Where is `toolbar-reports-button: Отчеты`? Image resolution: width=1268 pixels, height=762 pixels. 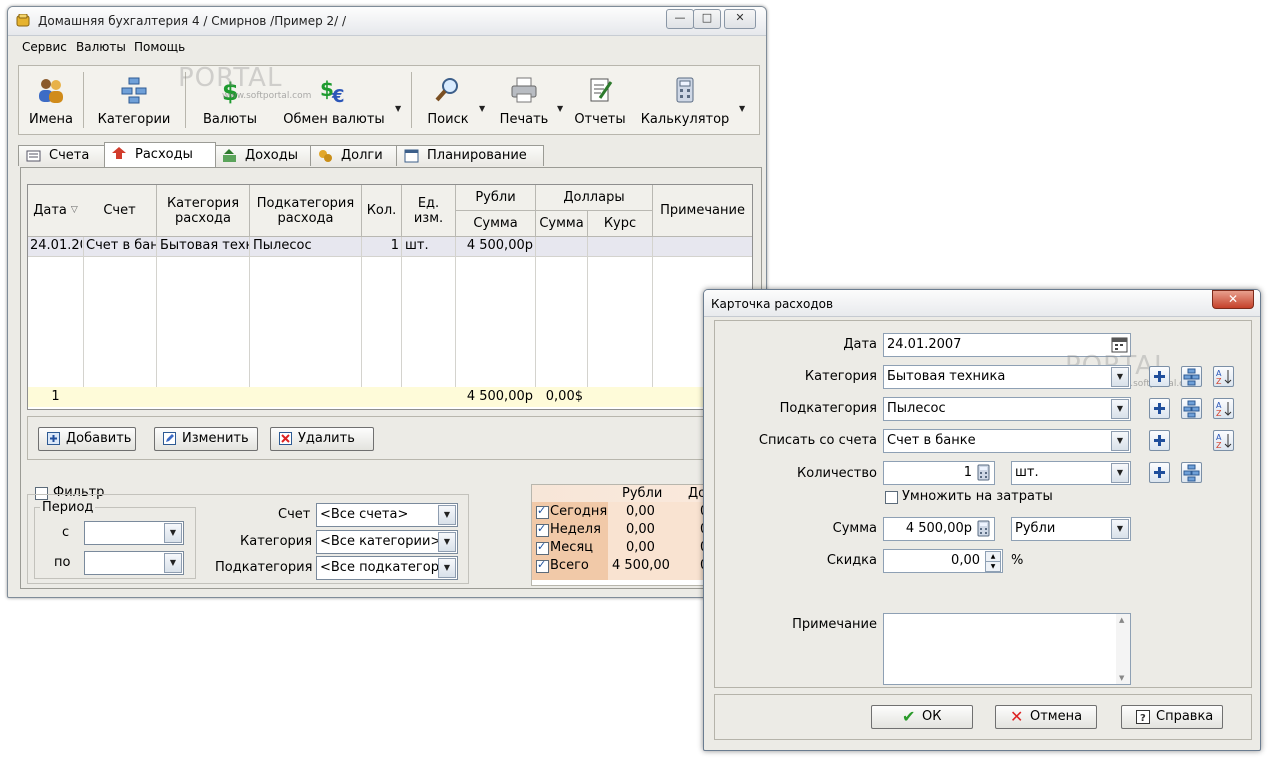
toolbar-reports-button: Отчеты is located at coordinates (600, 100).